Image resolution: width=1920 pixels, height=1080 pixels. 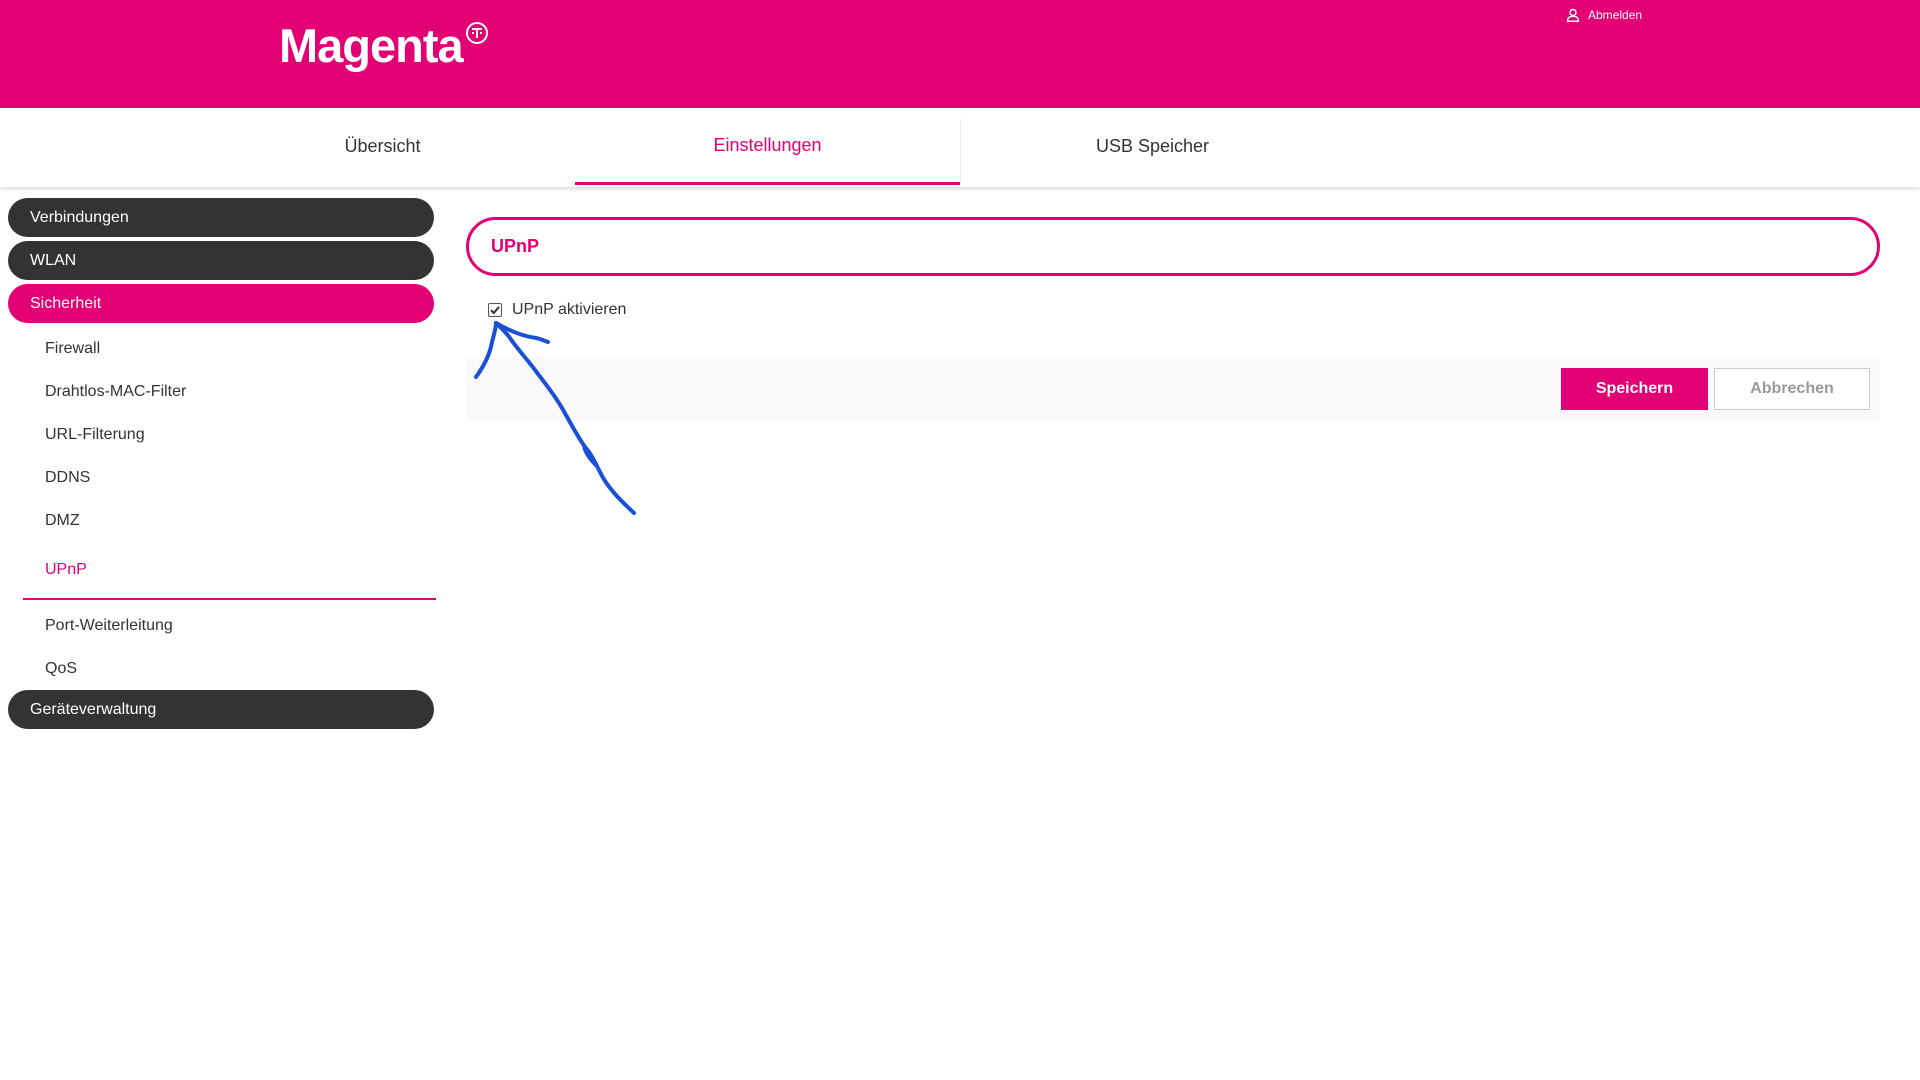 What do you see at coordinates (222, 625) in the screenshot?
I see `submenu-item-port-weiterleitung: Port-Weiterleitung` at bounding box center [222, 625].